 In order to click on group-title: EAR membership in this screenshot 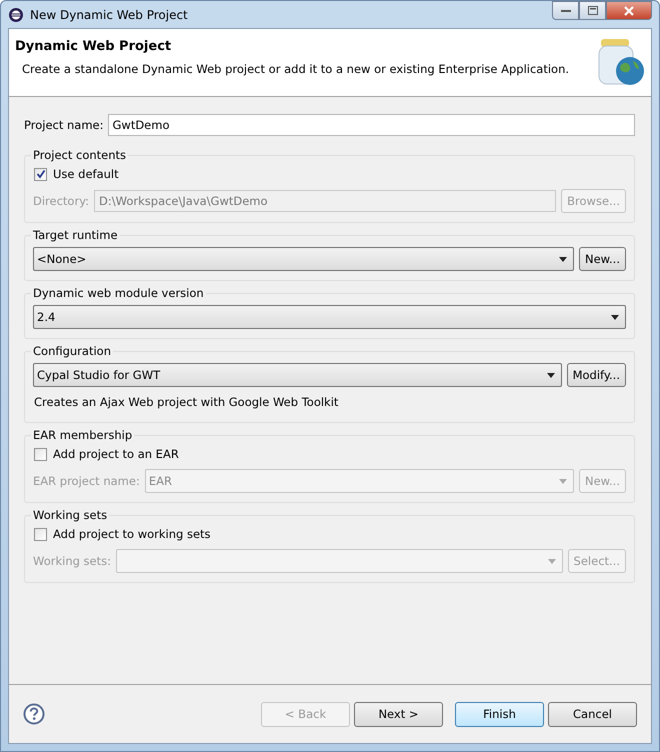, I will do `click(83, 435)`.